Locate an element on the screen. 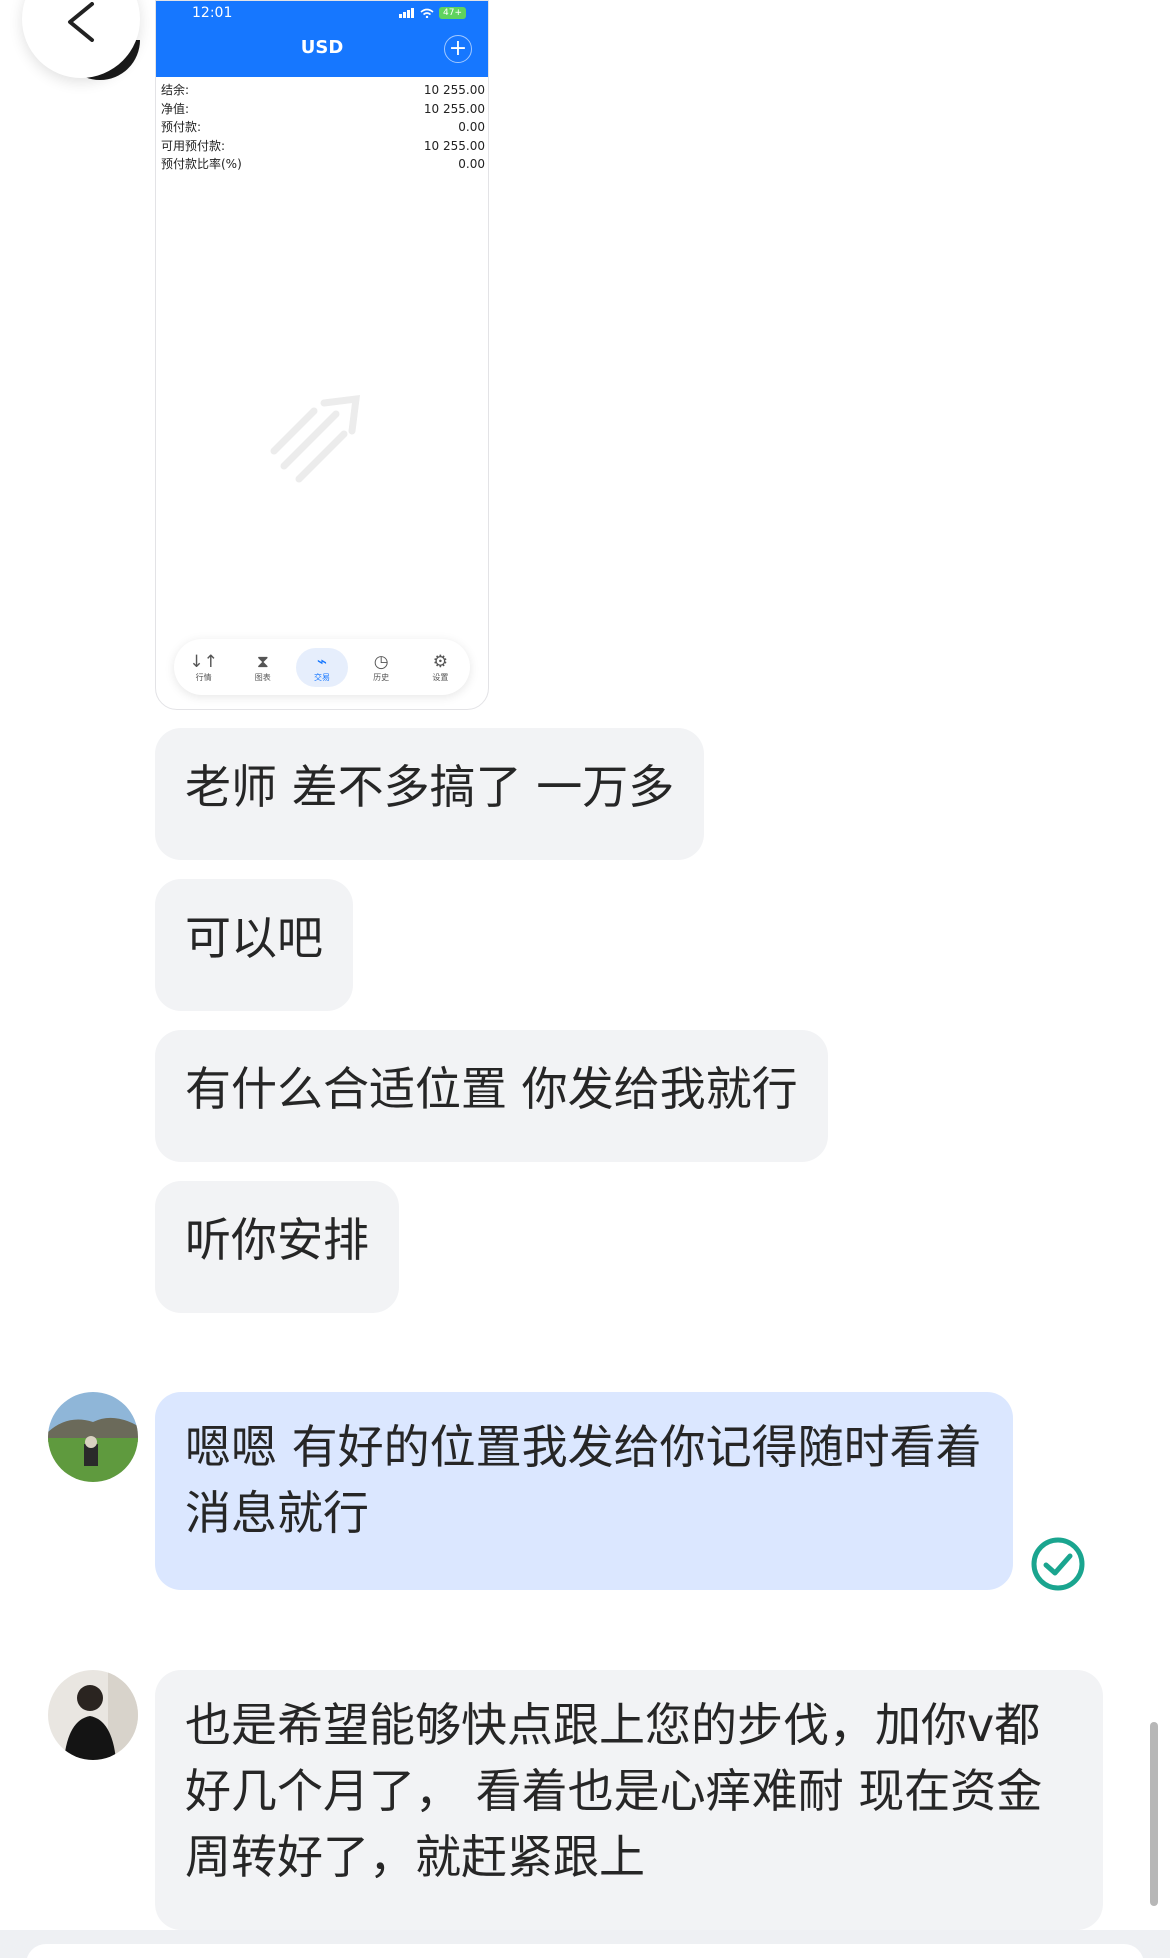 This screenshot has height=1958, width=1170. message-text: 老师 差不多搞了 一万多 is located at coordinates (430, 787).